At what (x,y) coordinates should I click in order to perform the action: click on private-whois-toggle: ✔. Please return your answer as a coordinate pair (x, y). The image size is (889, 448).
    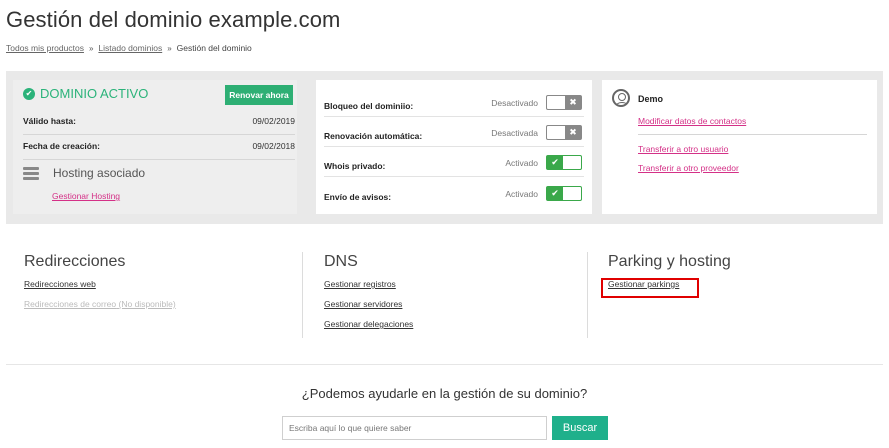
    Looking at the image, I should click on (564, 162).